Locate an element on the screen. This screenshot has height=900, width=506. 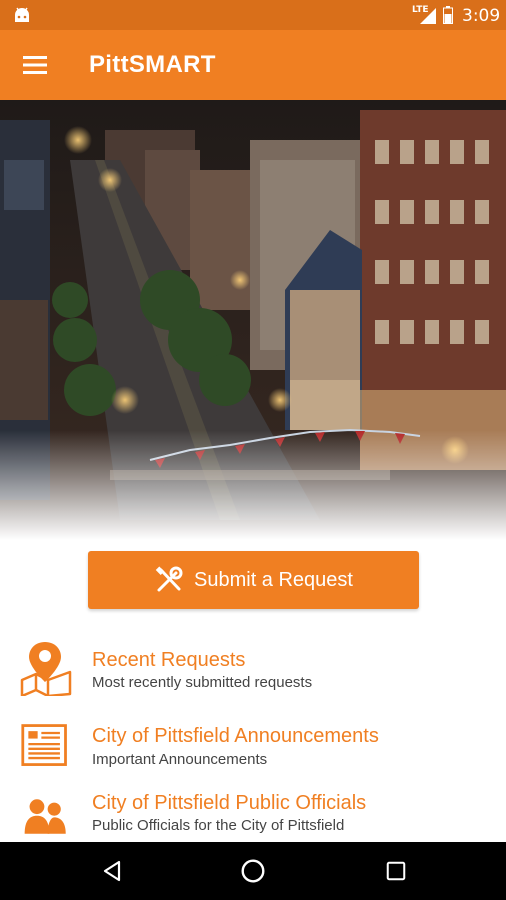
battery-icon is located at coordinates (448, 15).